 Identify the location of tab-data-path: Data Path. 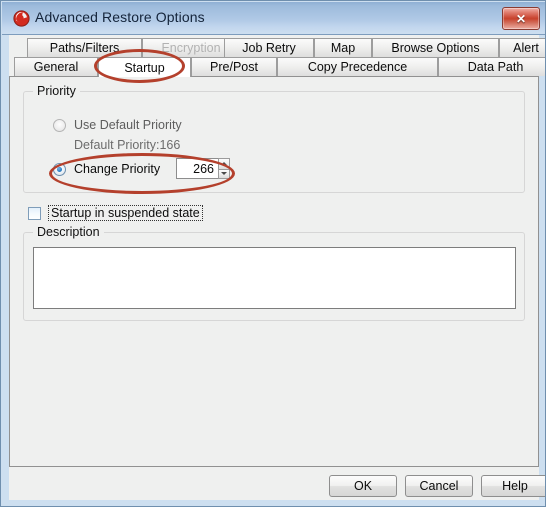
(491, 66).